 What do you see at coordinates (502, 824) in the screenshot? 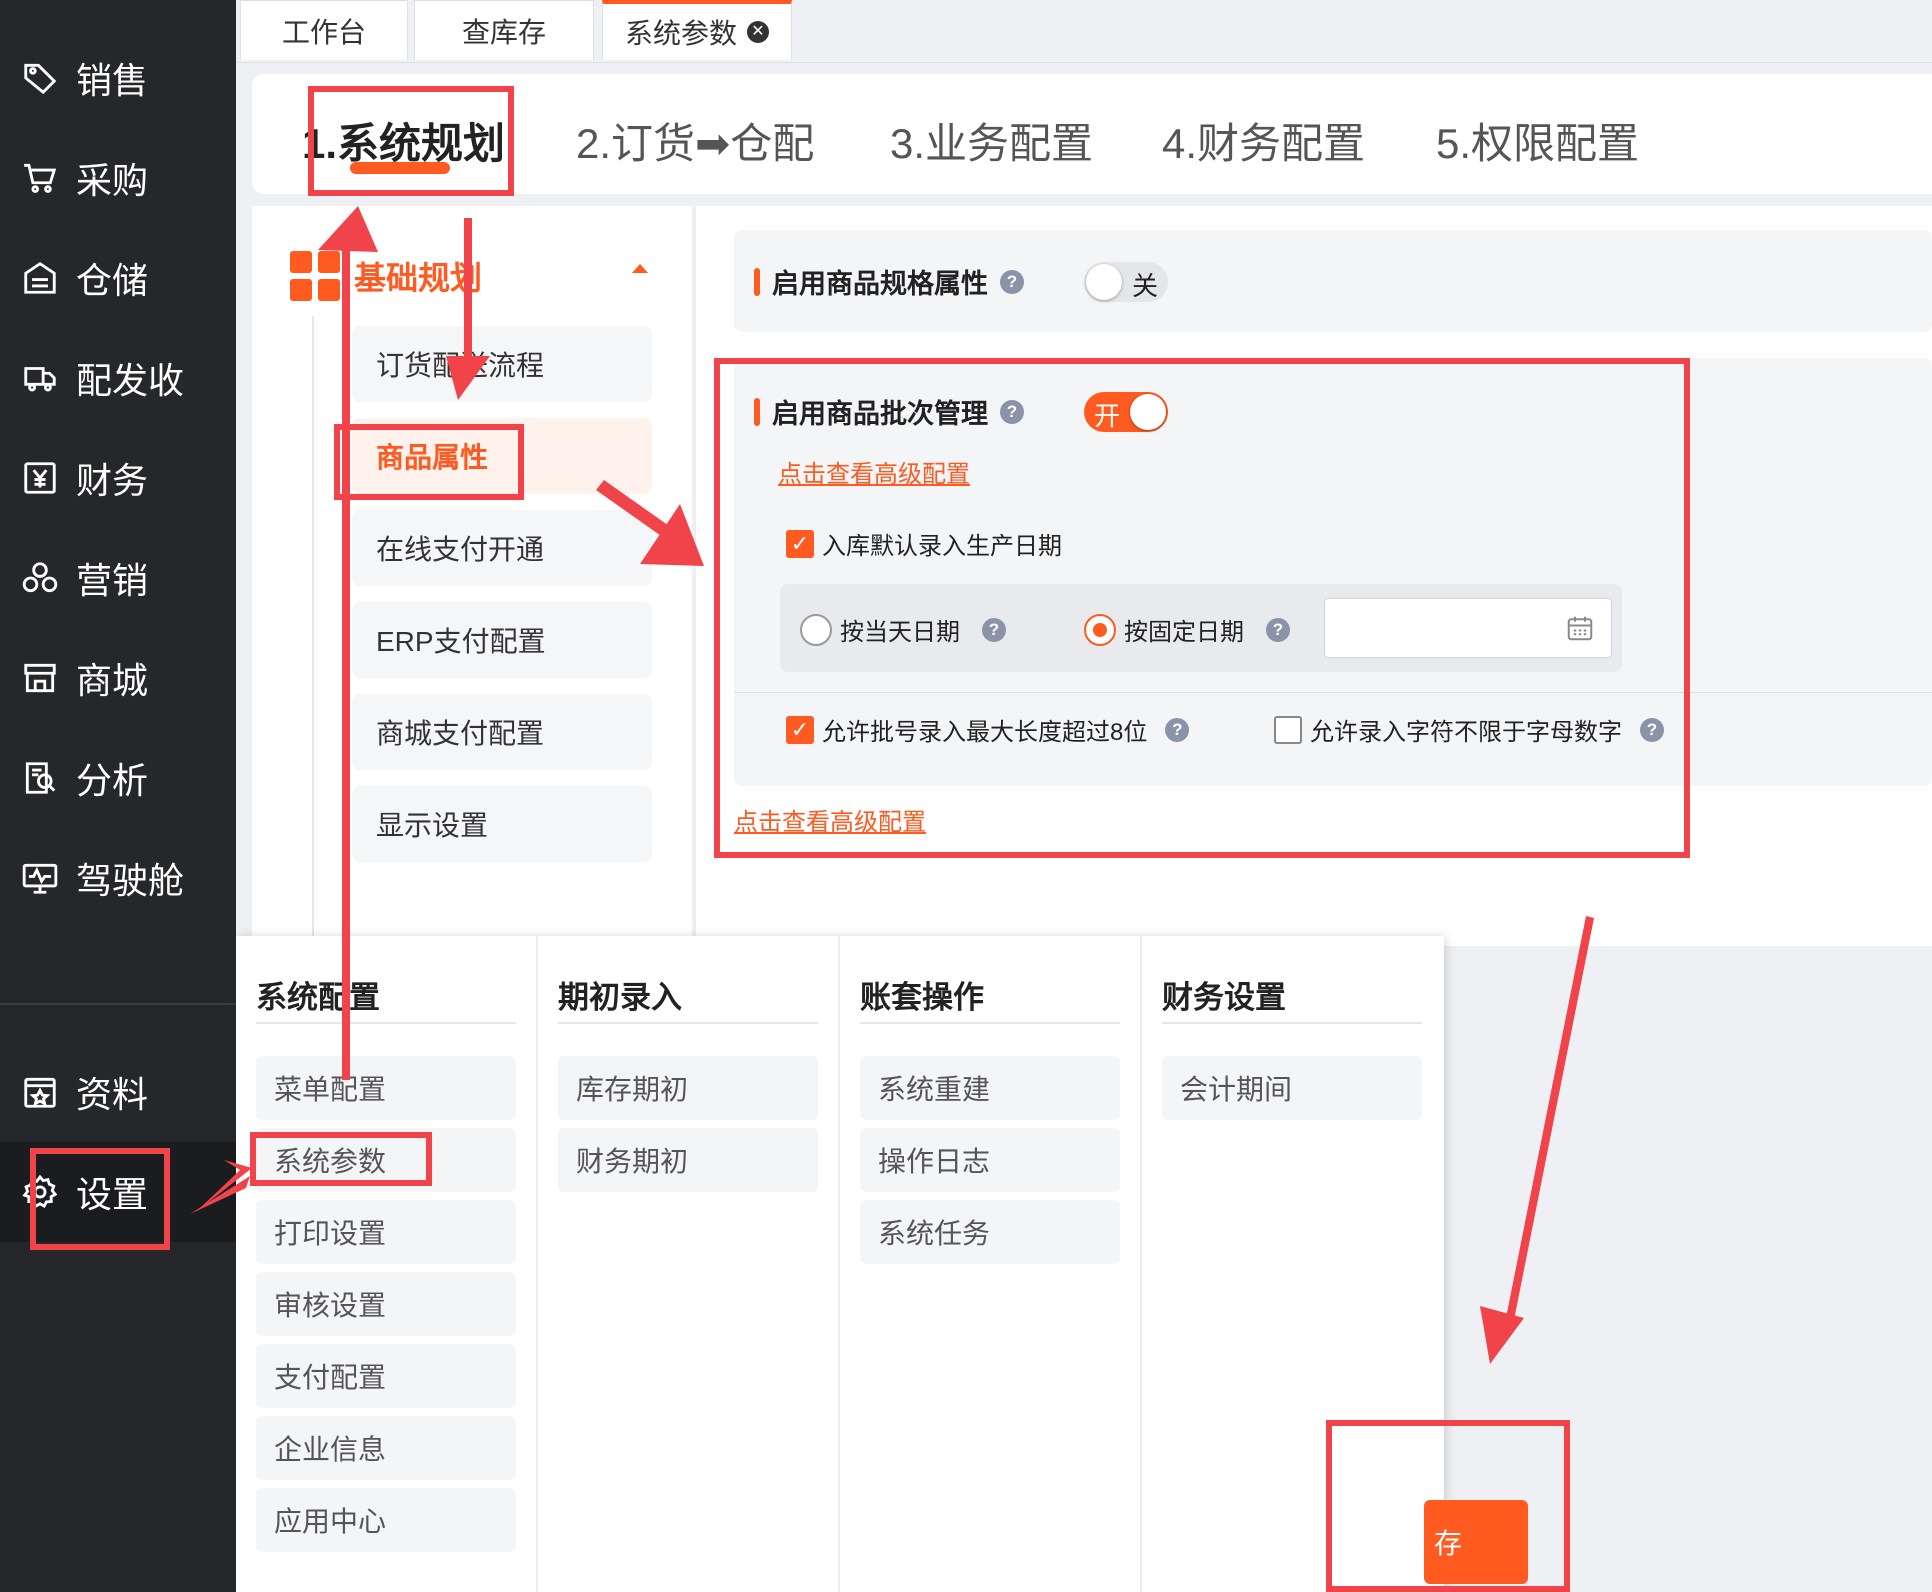
I see `menu-item-display: 显示设置` at bounding box center [502, 824].